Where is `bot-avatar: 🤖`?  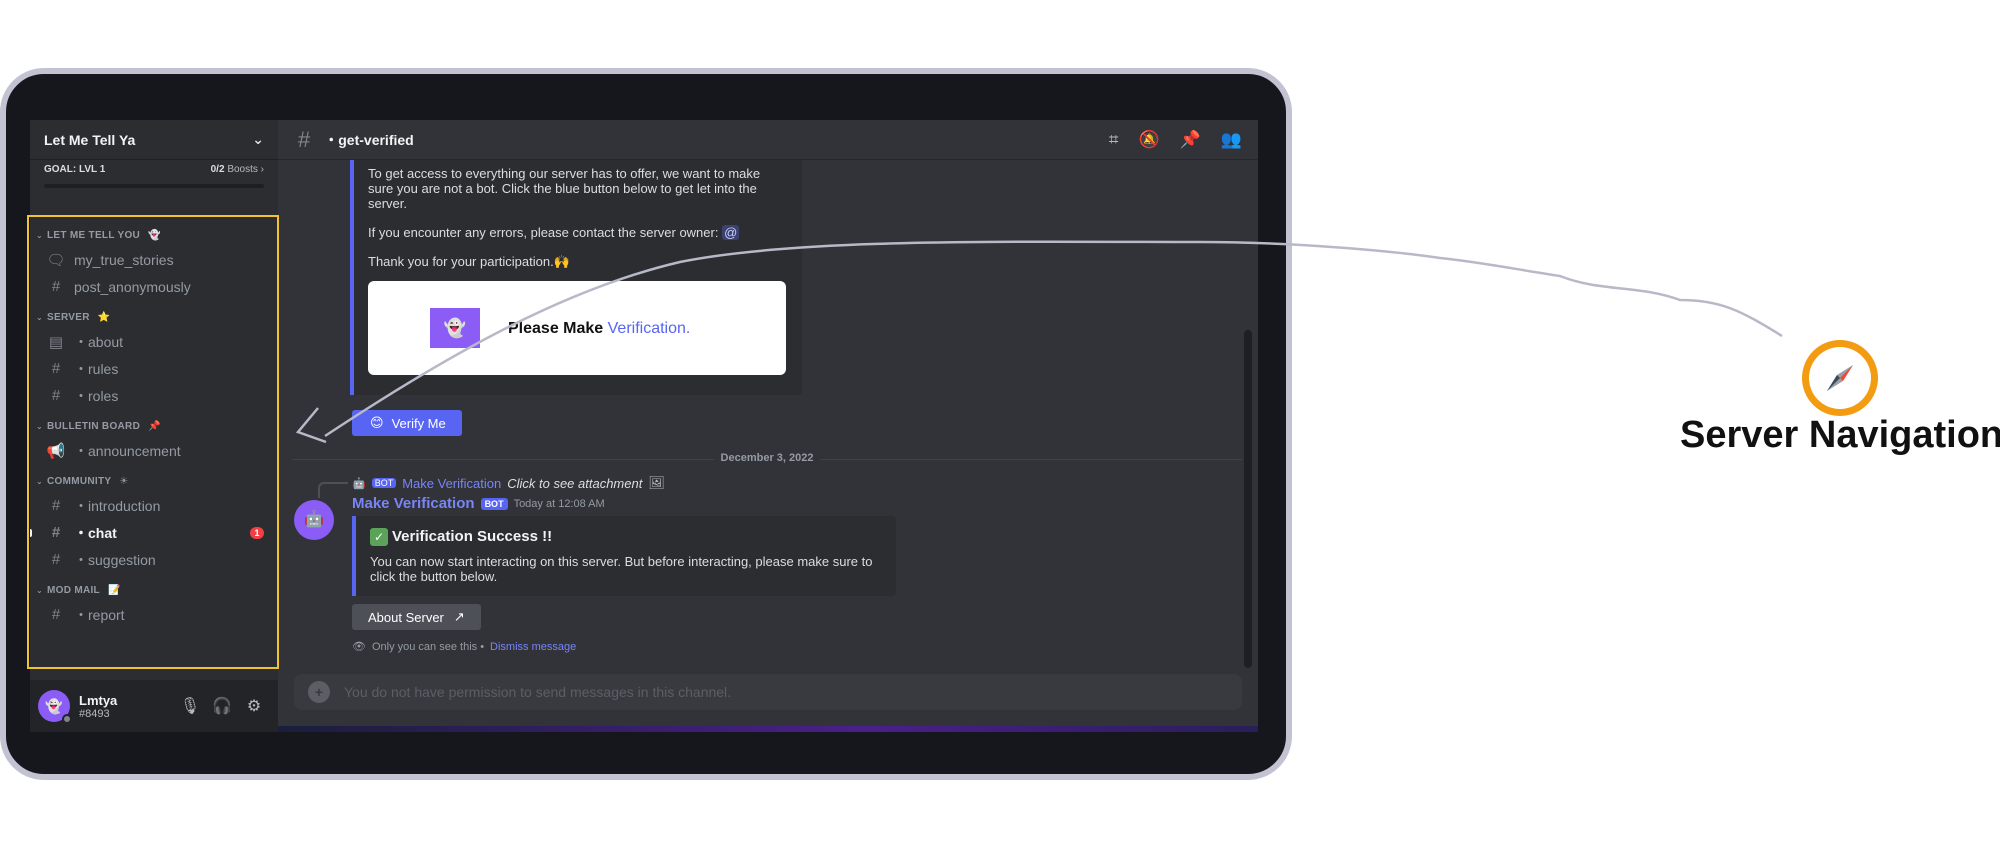
bot-avatar: 🤖 is located at coordinates (314, 520).